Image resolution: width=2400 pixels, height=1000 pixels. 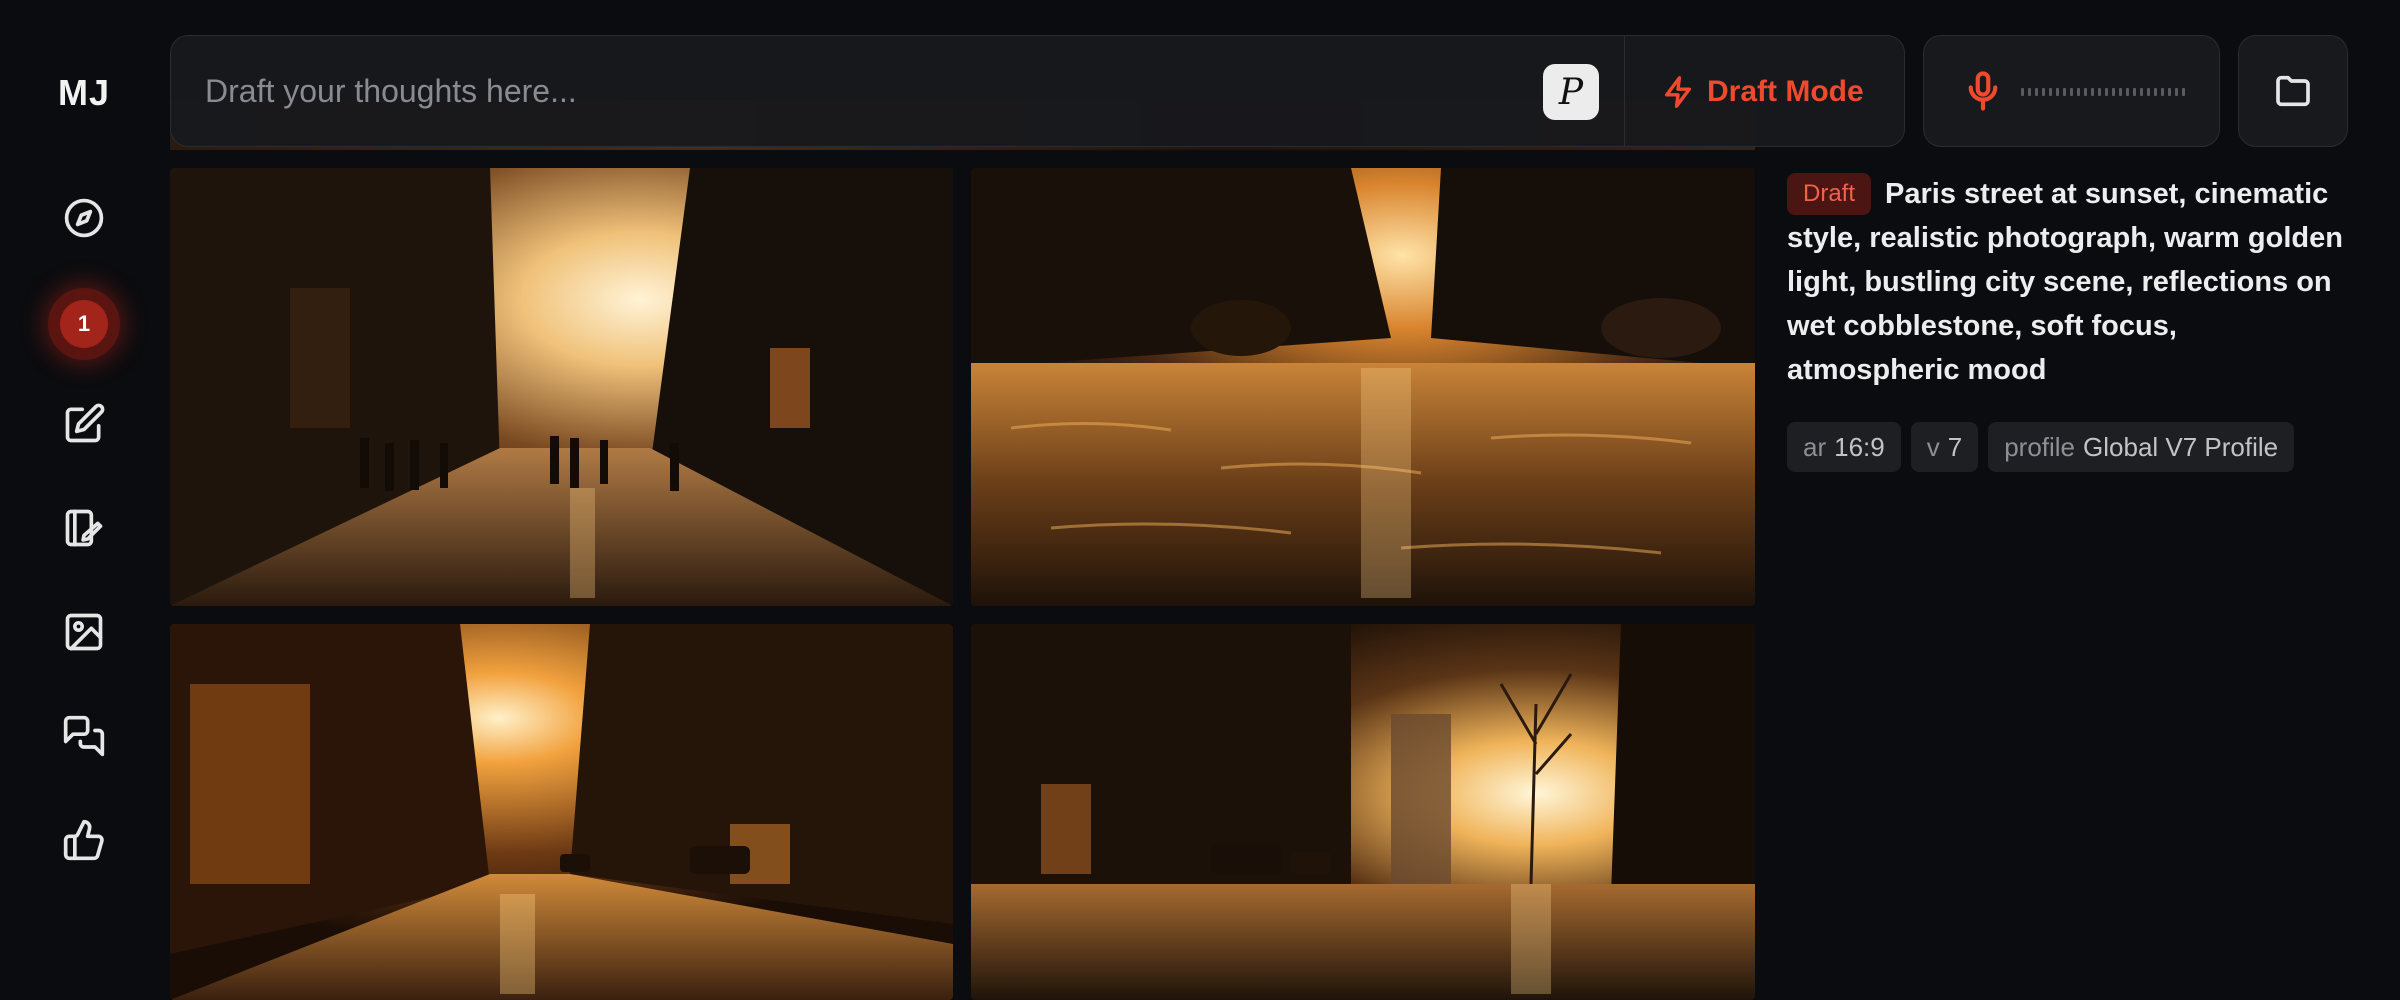 I want to click on paint-edit-icon, so click(x=84, y=528).